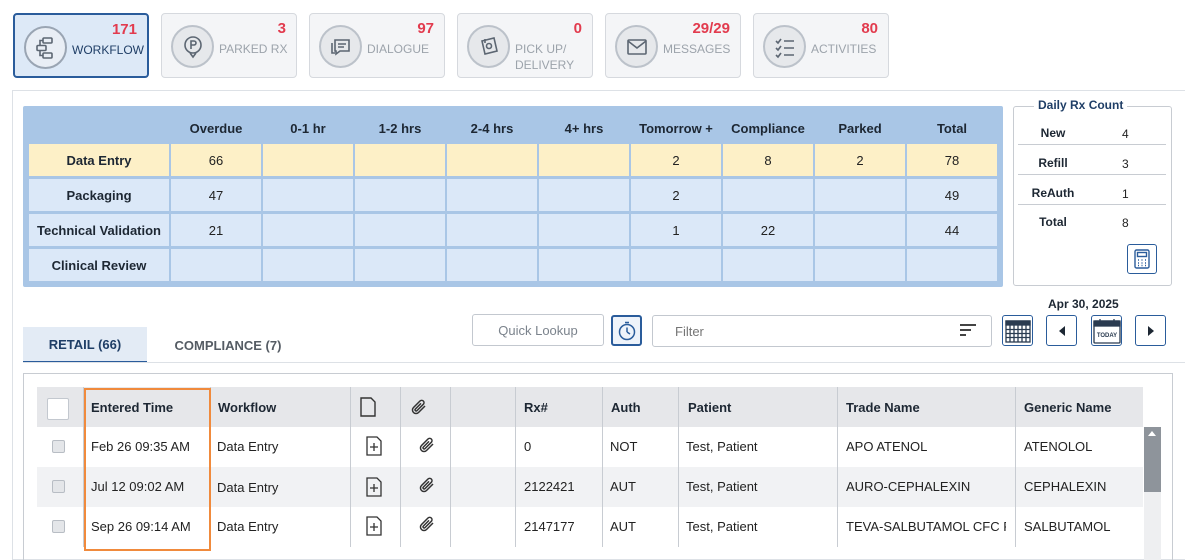 The width and height of the screenshot is (1185, 560). What do you see at coordinates (247, 407) in the screenshot?
I see `header-workflow: Workflow` at bounding box center [247, 407].